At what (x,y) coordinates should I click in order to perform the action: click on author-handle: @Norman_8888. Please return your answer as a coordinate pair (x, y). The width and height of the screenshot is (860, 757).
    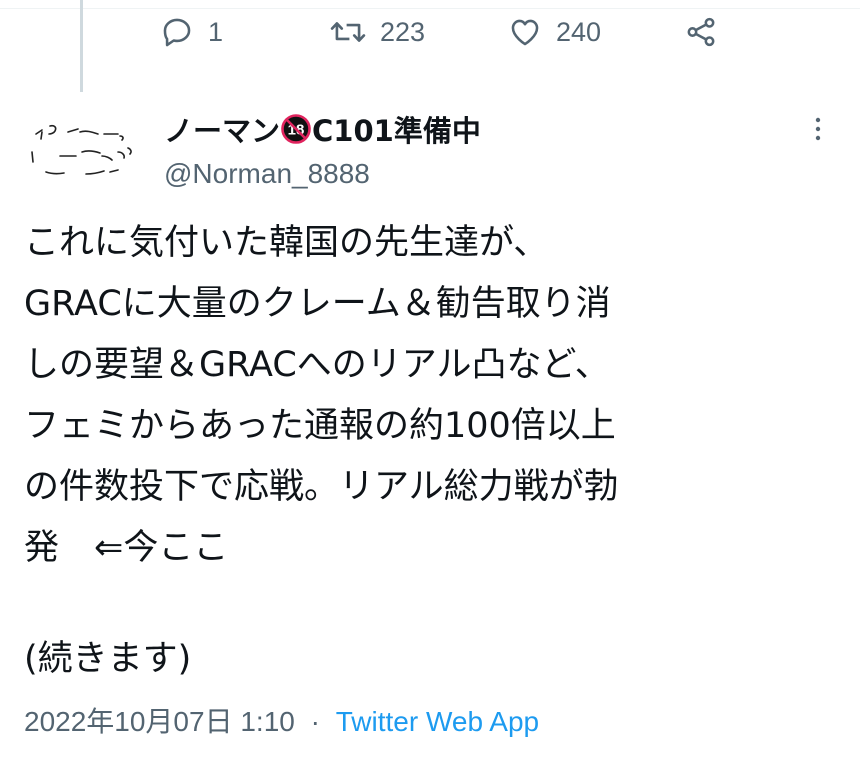
    Looking at the image, I should click on (267, 174).